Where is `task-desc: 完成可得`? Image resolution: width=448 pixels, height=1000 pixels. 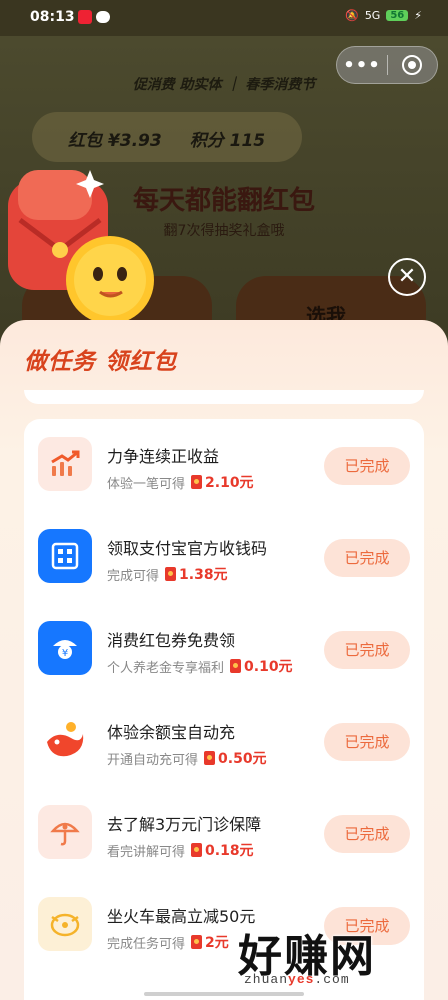
task-desc: 完成可得 is located at coordinates (133, 576).